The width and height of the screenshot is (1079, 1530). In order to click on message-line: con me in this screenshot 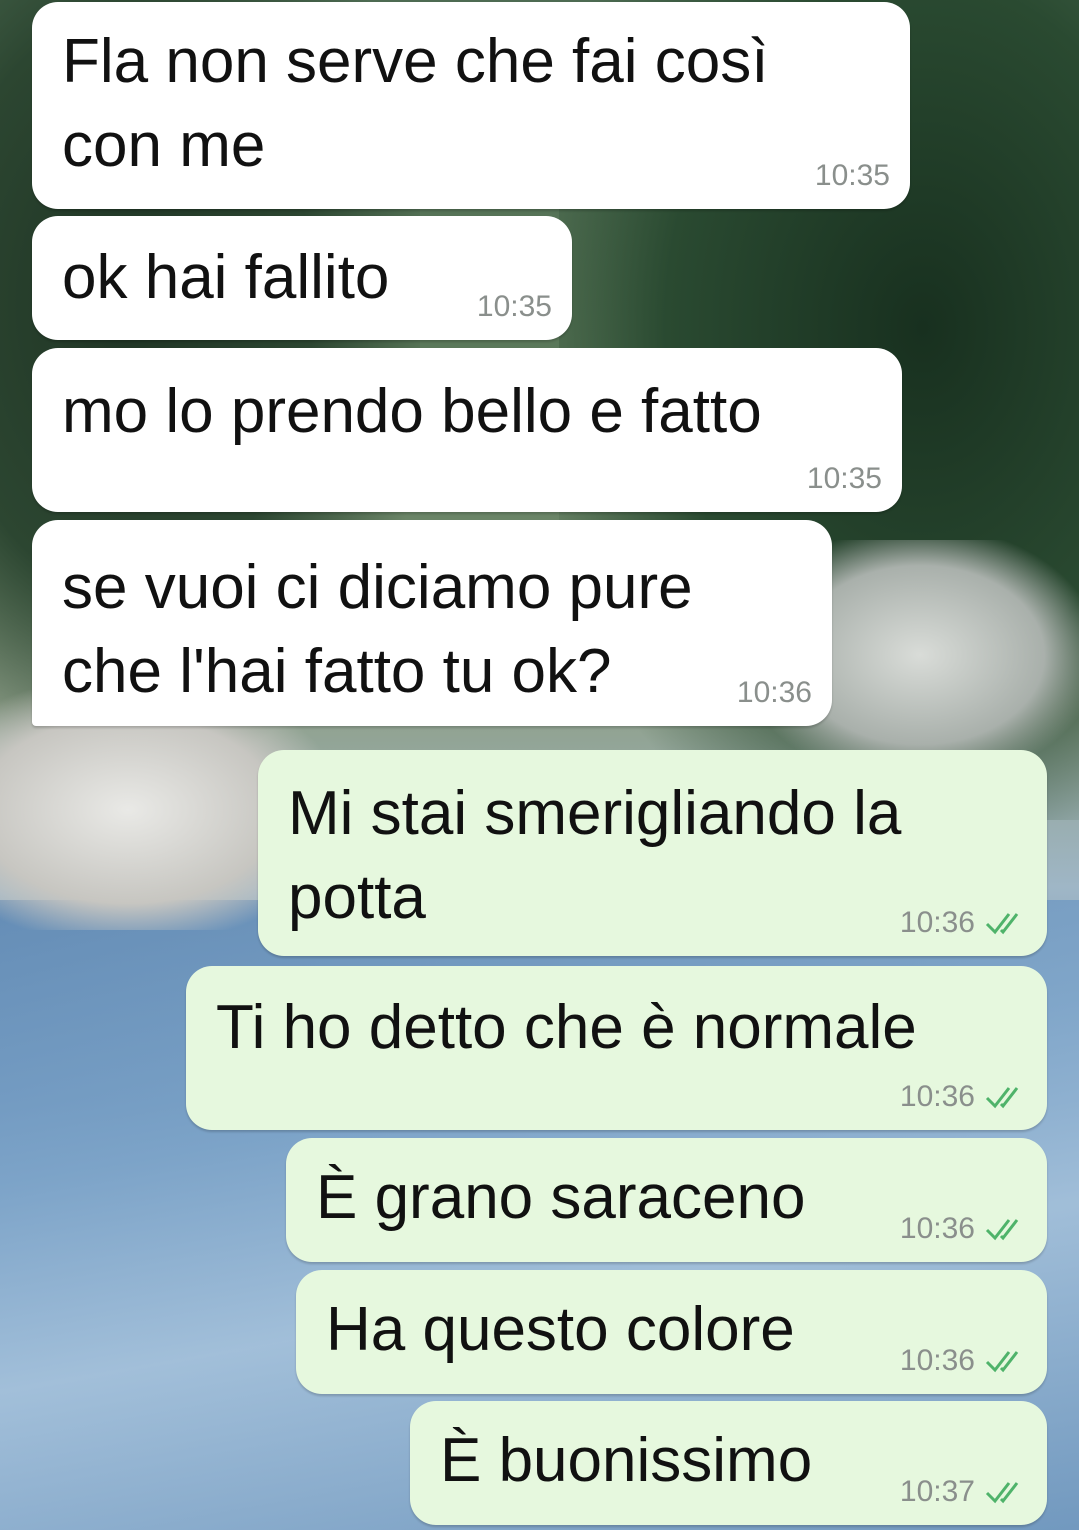, I will do `click(164, 145)`.